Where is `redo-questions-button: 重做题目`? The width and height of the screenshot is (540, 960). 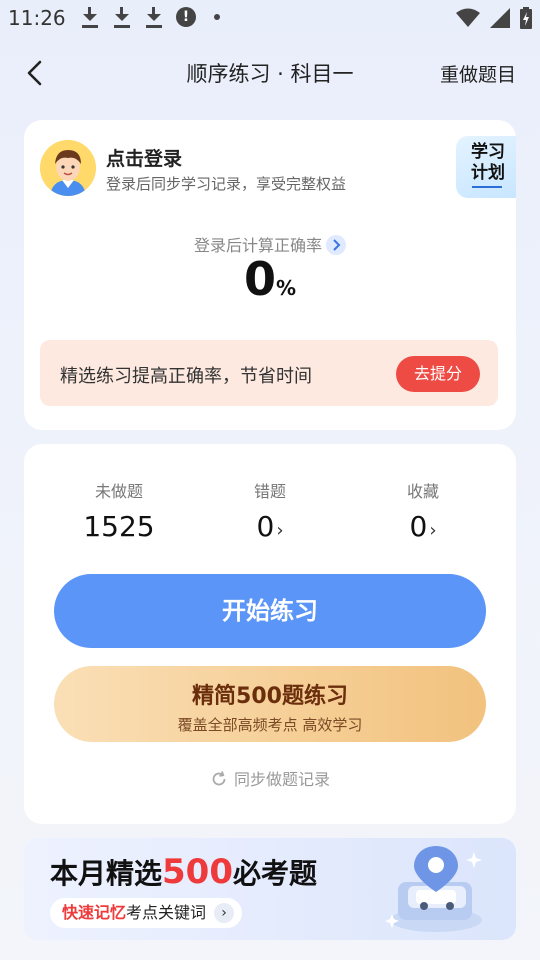
redo-questions-button: 重做题目 is located at coordinates (478, 73).